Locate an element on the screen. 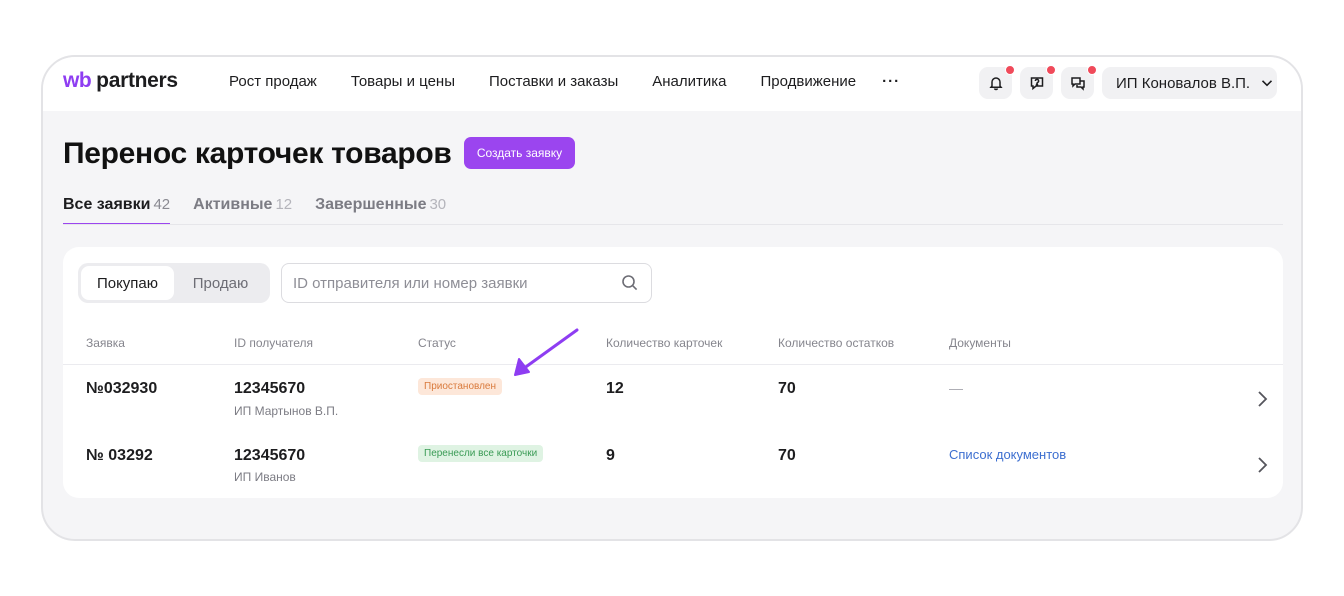 The image size is (1344, 596). tab-count: 30 is located at coordinates (438, 204).